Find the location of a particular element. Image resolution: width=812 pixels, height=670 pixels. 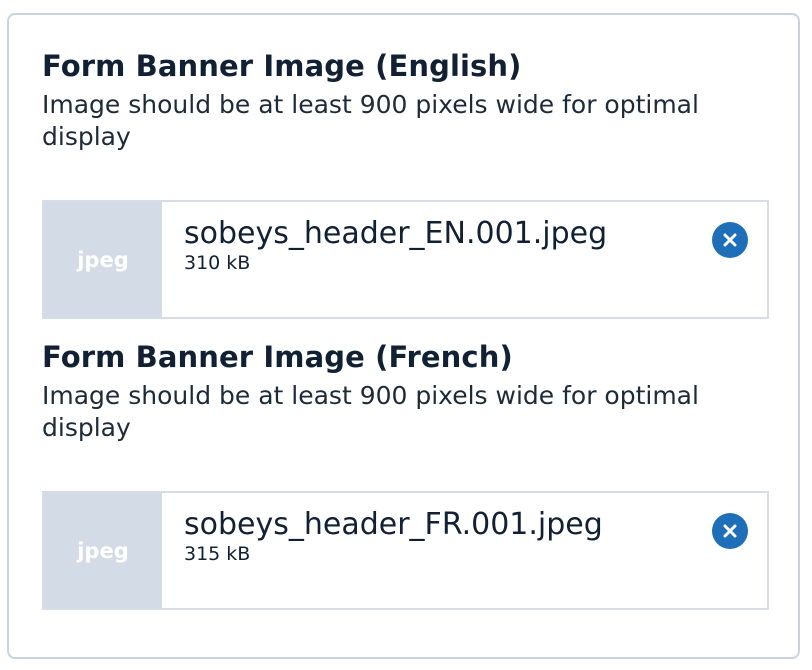

file-size: 310 kB is located at coordinates (217, 263).